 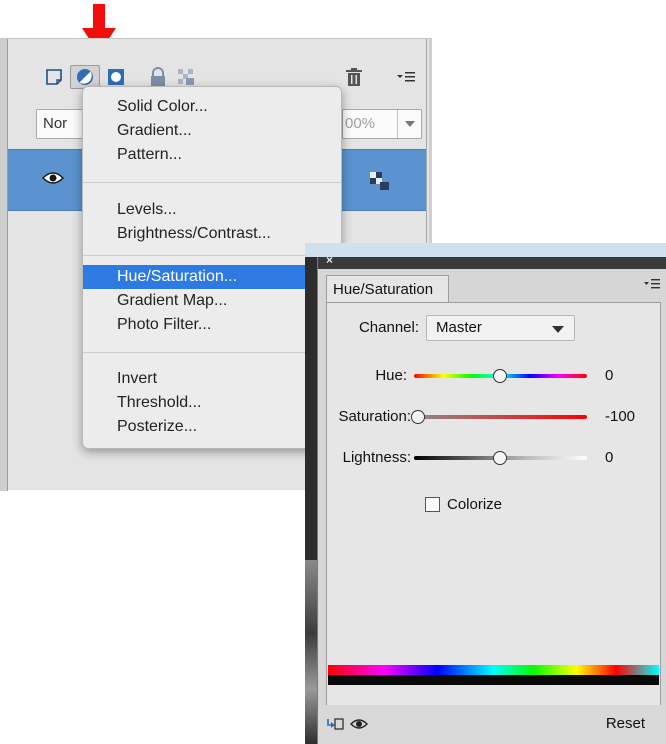 I want to click on hue-value: 0, so click(x=609, y=375).